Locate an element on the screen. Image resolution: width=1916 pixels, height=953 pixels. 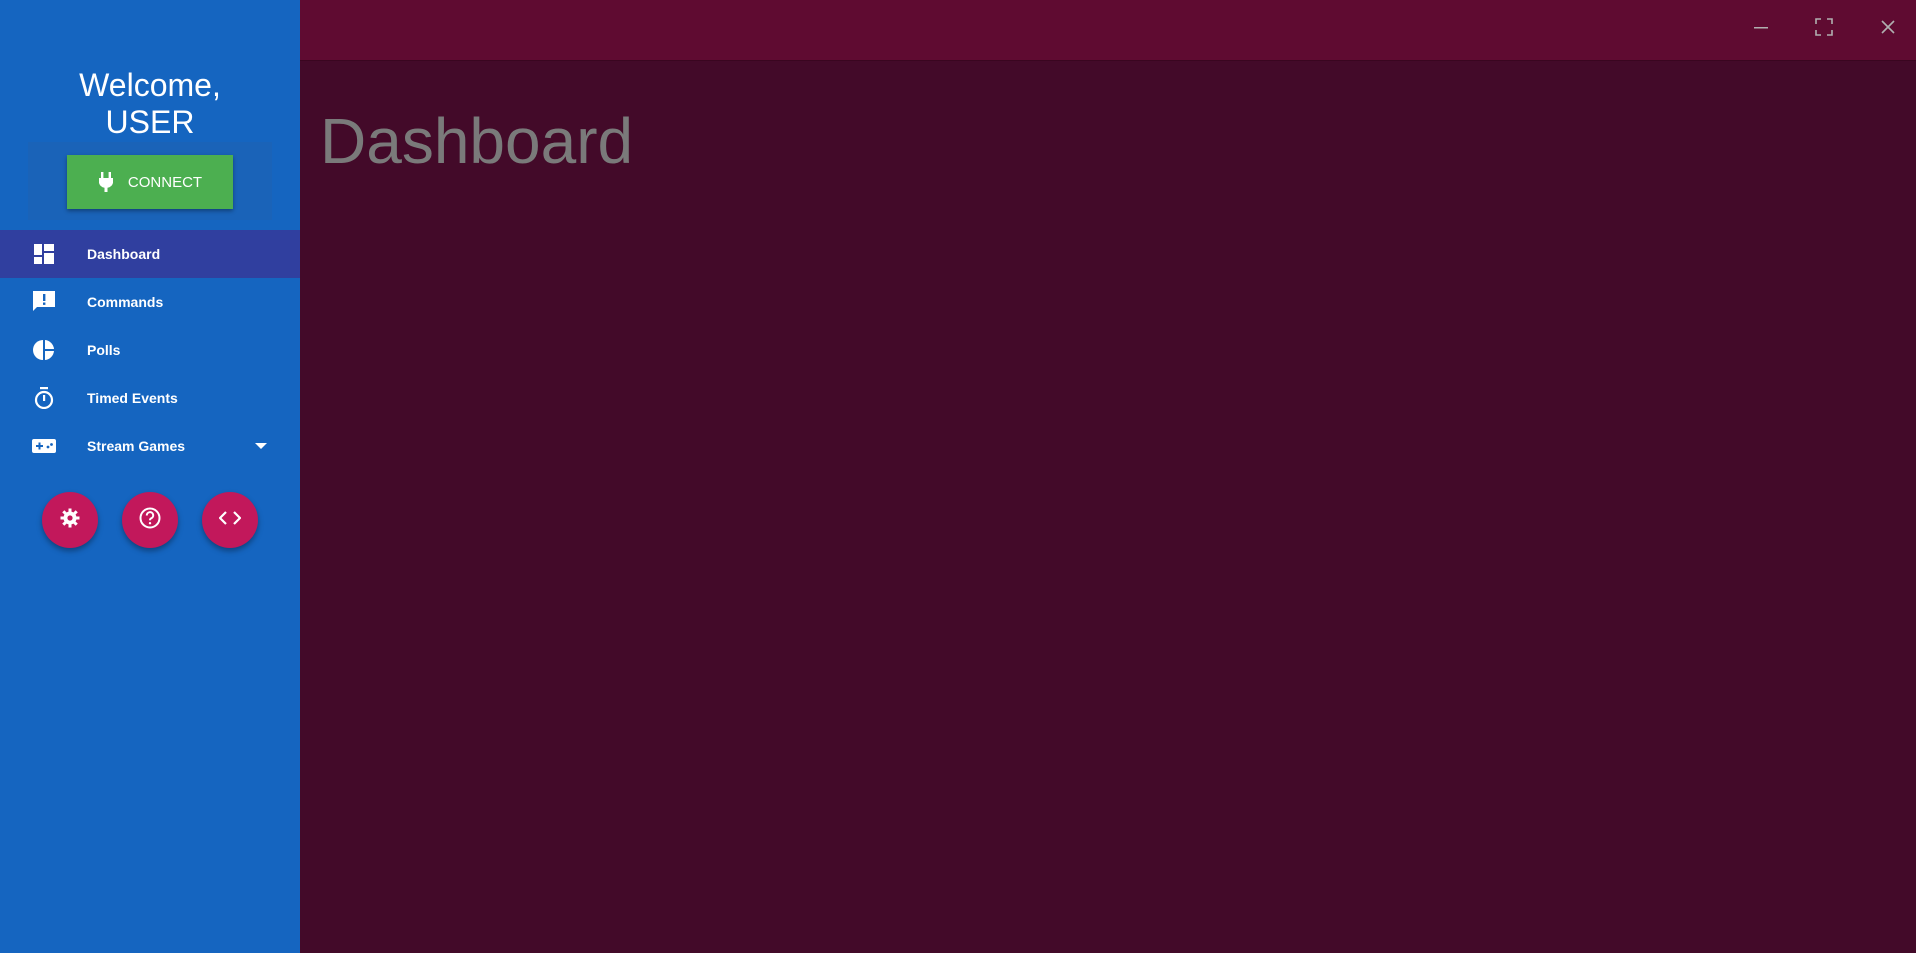
gear-icon is located at coordinates (70, 520).